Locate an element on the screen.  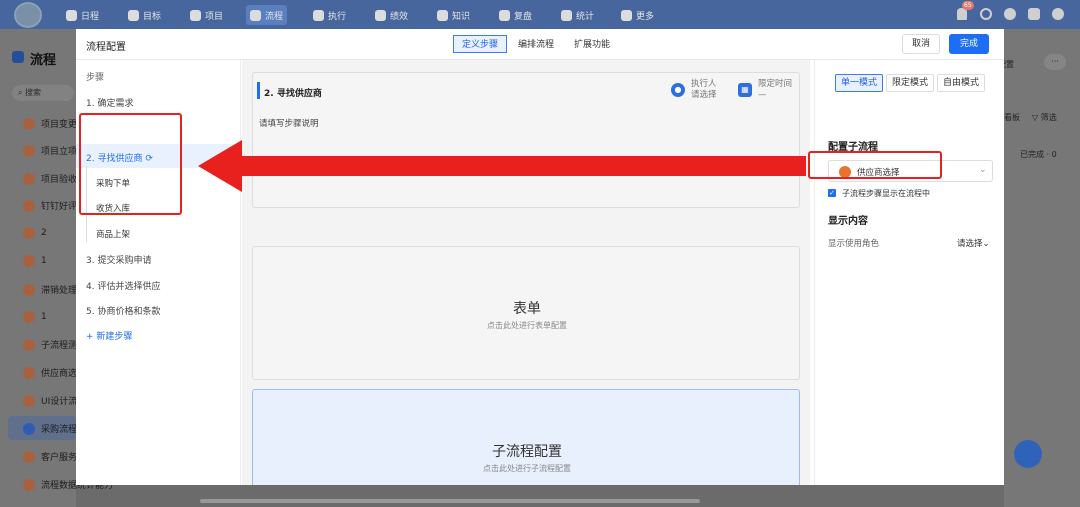
steps-heading: 步骤 is located at coordinates (95, 78).